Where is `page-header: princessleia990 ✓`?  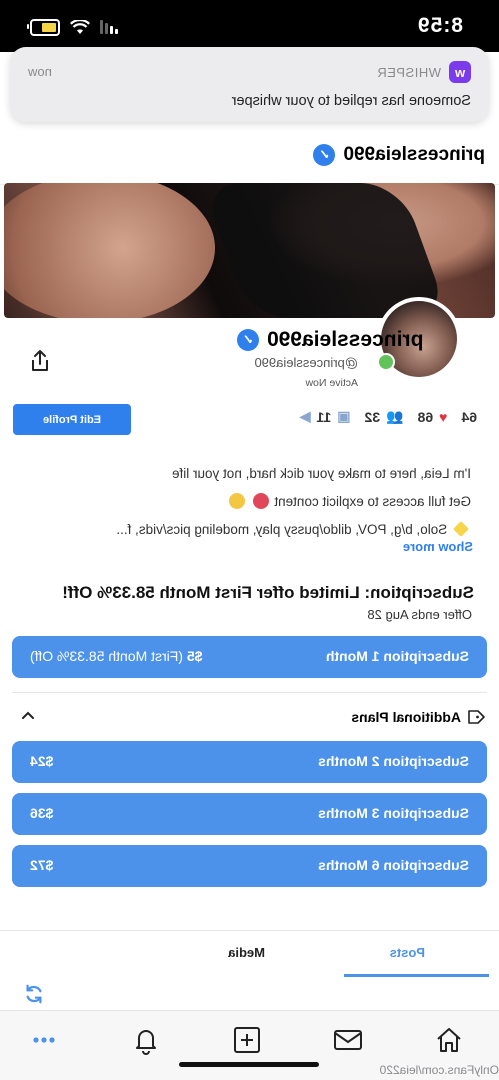
page-header: princessleia990 ✓ is located at coordinates (249, 153).